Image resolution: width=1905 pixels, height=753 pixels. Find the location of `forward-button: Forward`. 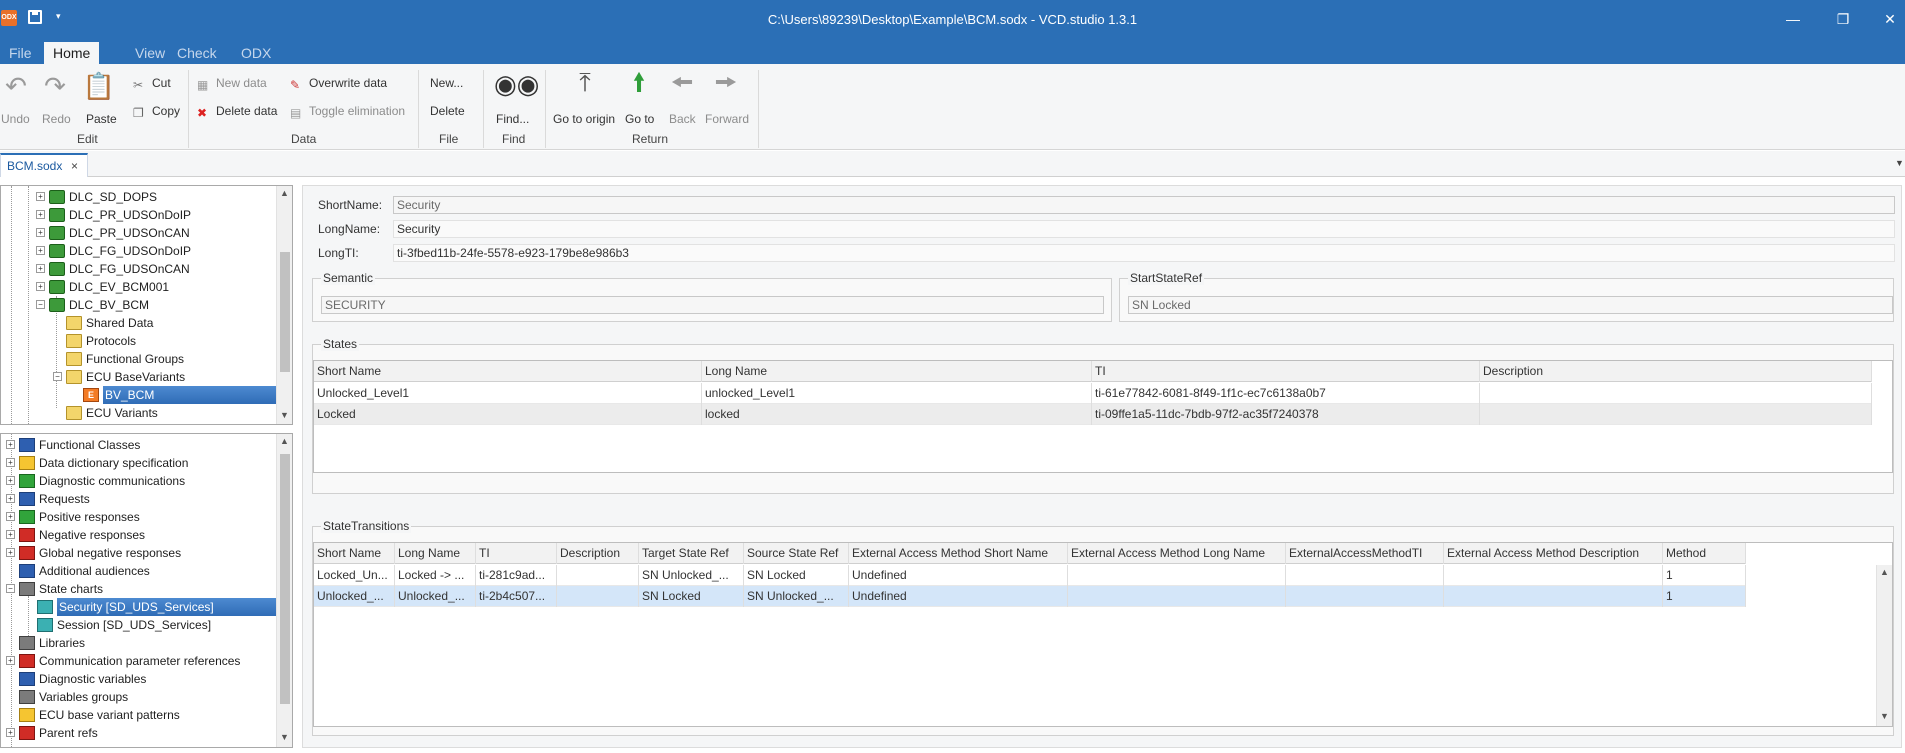

forward-button: Forward is located at coordinates (727, 119).